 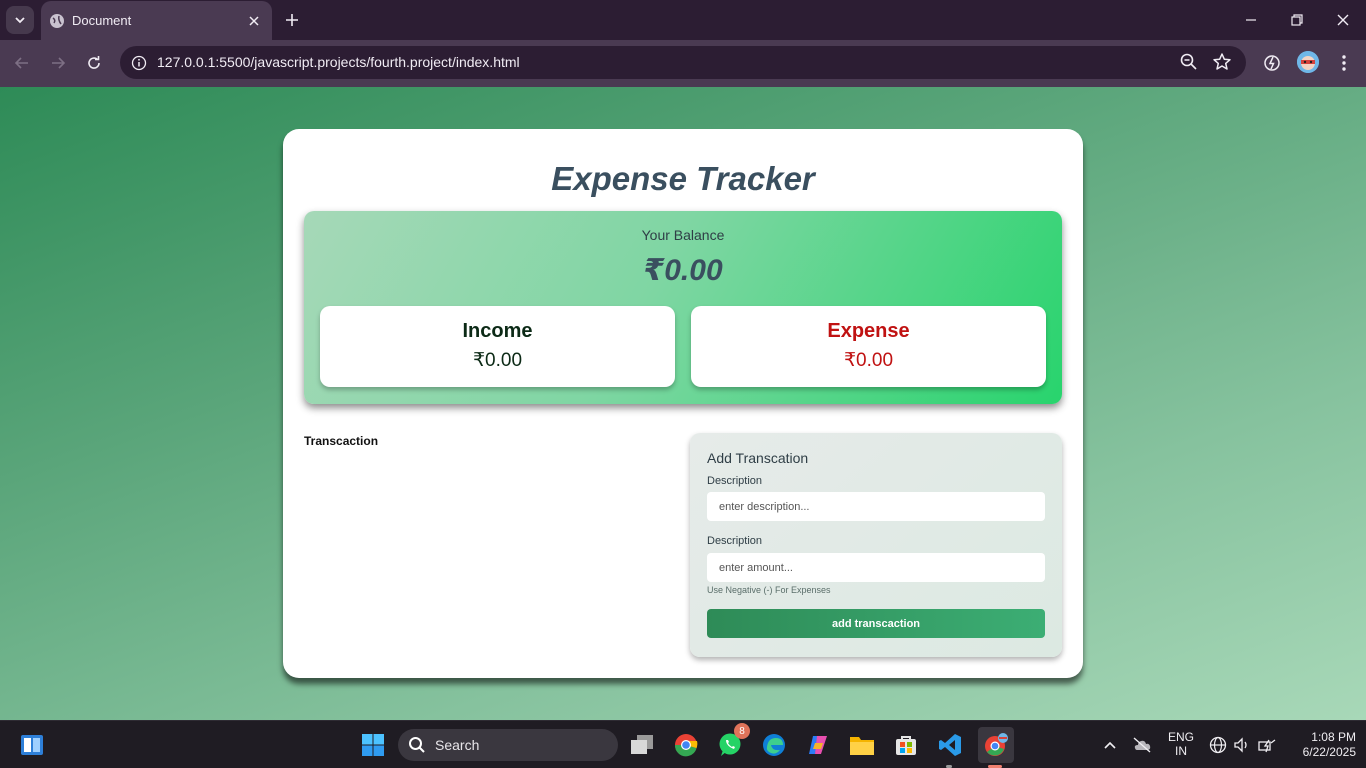 I want to click on arrow-left-icon, so click(x=21, y=63).